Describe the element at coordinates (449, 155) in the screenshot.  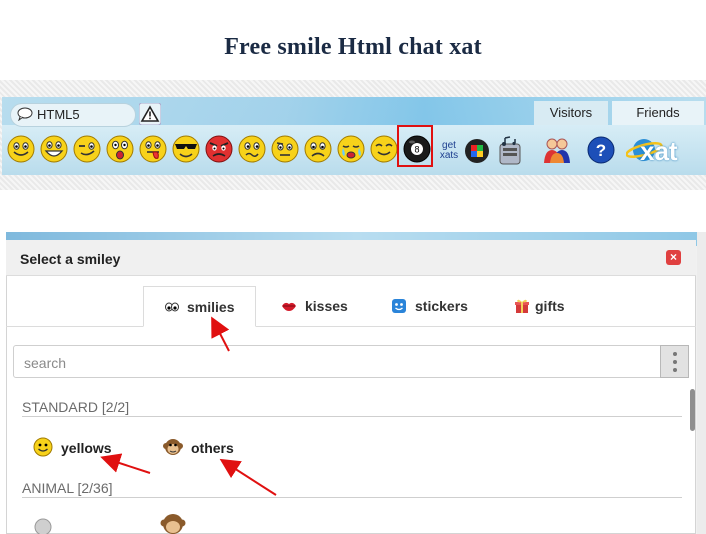
I see `get-xats-line2: xats` at that location.